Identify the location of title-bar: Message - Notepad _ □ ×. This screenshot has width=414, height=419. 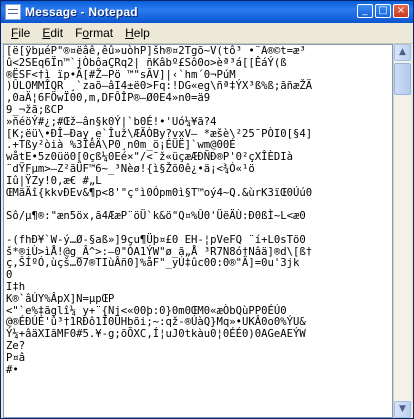
(207, 12).